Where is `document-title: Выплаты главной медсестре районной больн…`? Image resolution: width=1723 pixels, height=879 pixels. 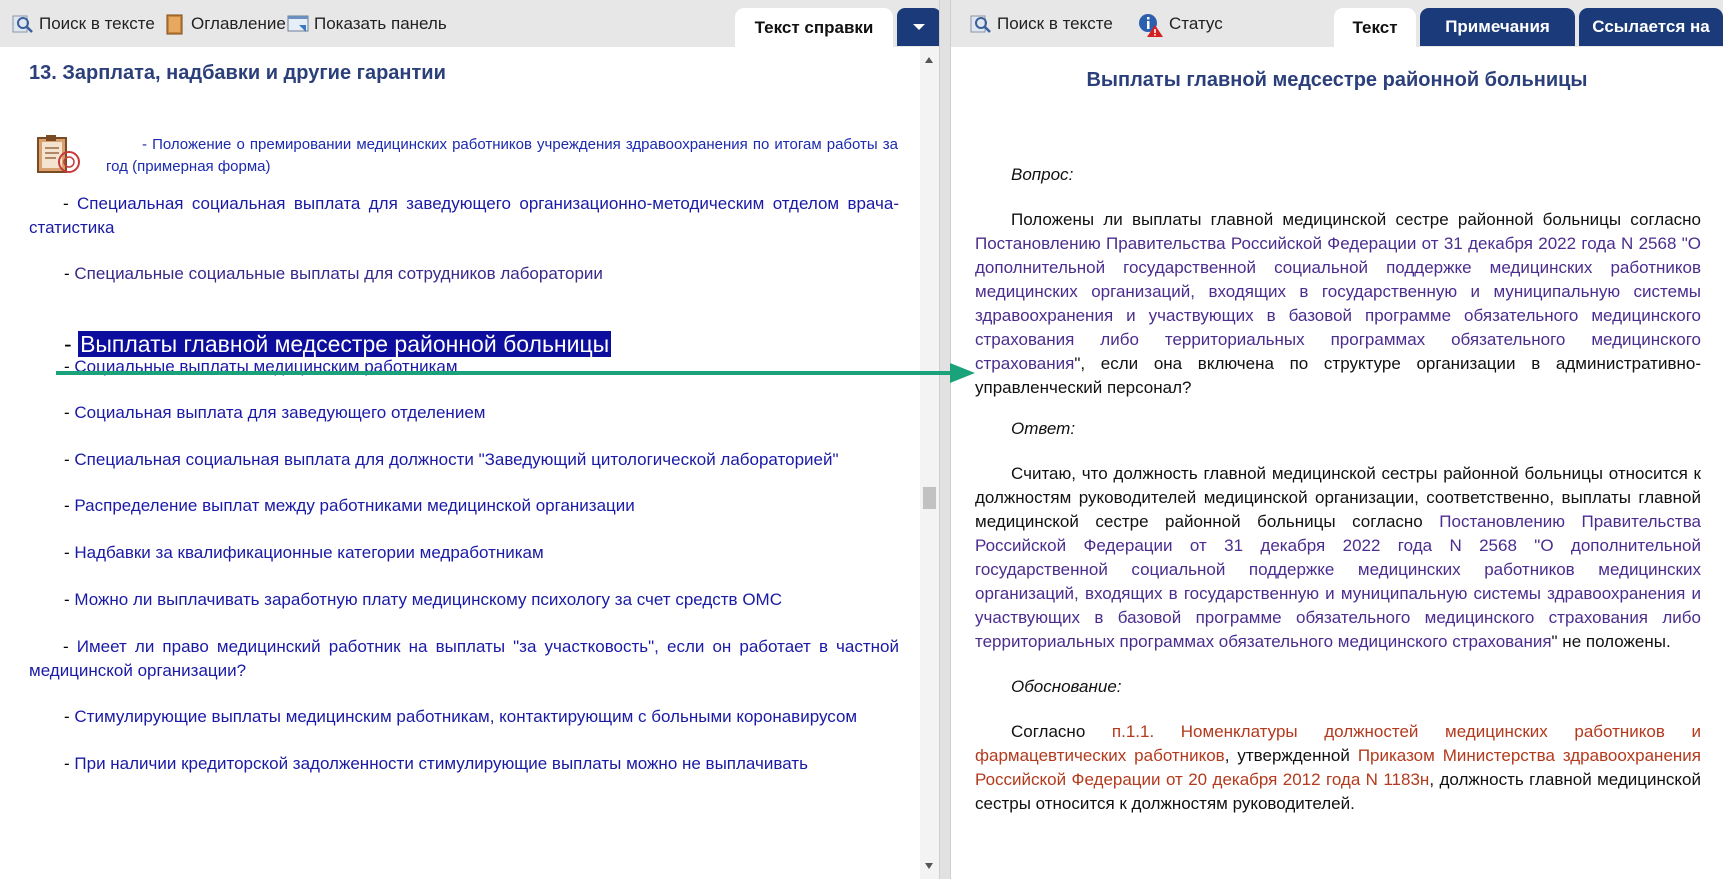
document-title: Выплаты главной медсестре районной больн… is located at coordinates (1337, 80).